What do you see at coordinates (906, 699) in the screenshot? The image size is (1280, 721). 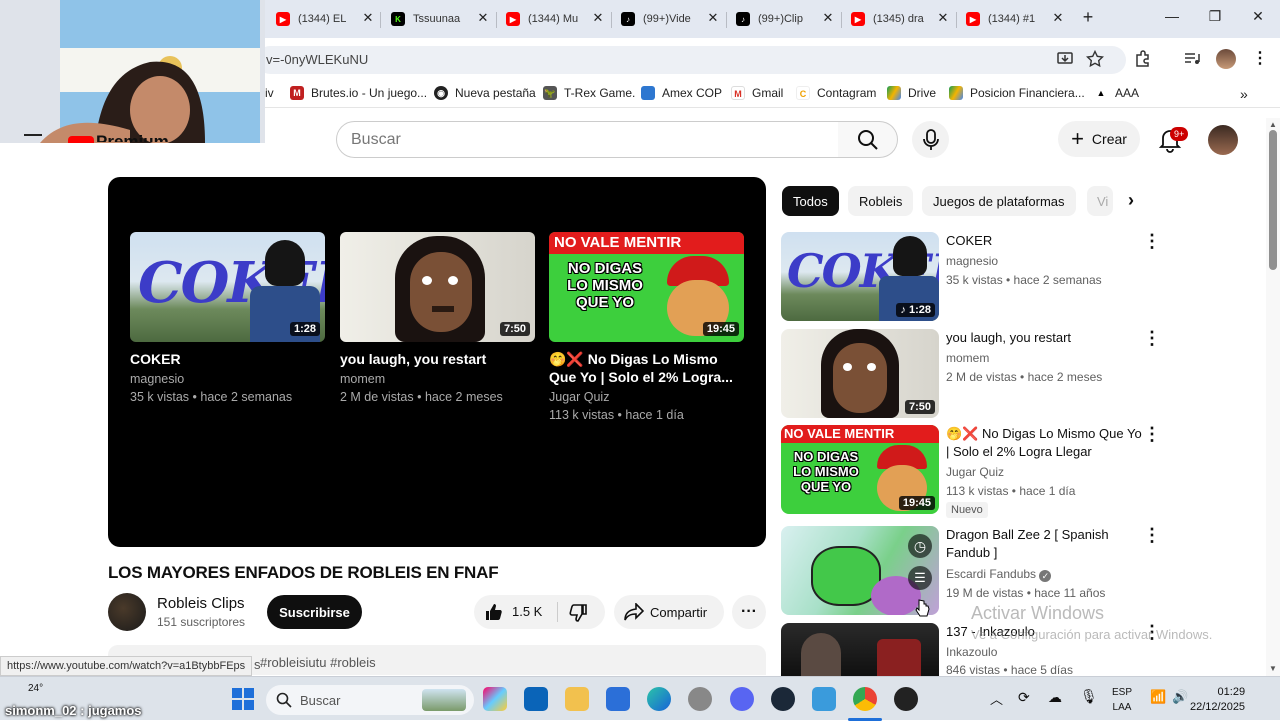 I see `game-app-icon` at bounding box center [906, 699].